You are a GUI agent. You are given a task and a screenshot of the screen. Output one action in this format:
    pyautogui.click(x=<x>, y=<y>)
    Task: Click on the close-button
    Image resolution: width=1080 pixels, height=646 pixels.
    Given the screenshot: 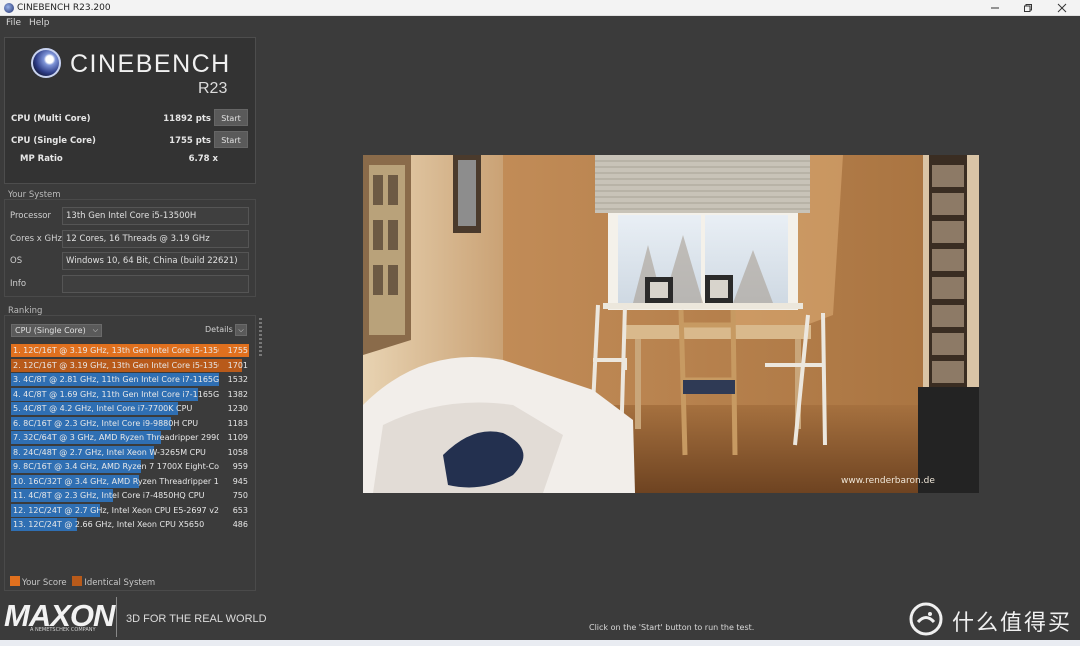 What is the action you would take?
    pyautogui.click(x=1062, y=8)
    